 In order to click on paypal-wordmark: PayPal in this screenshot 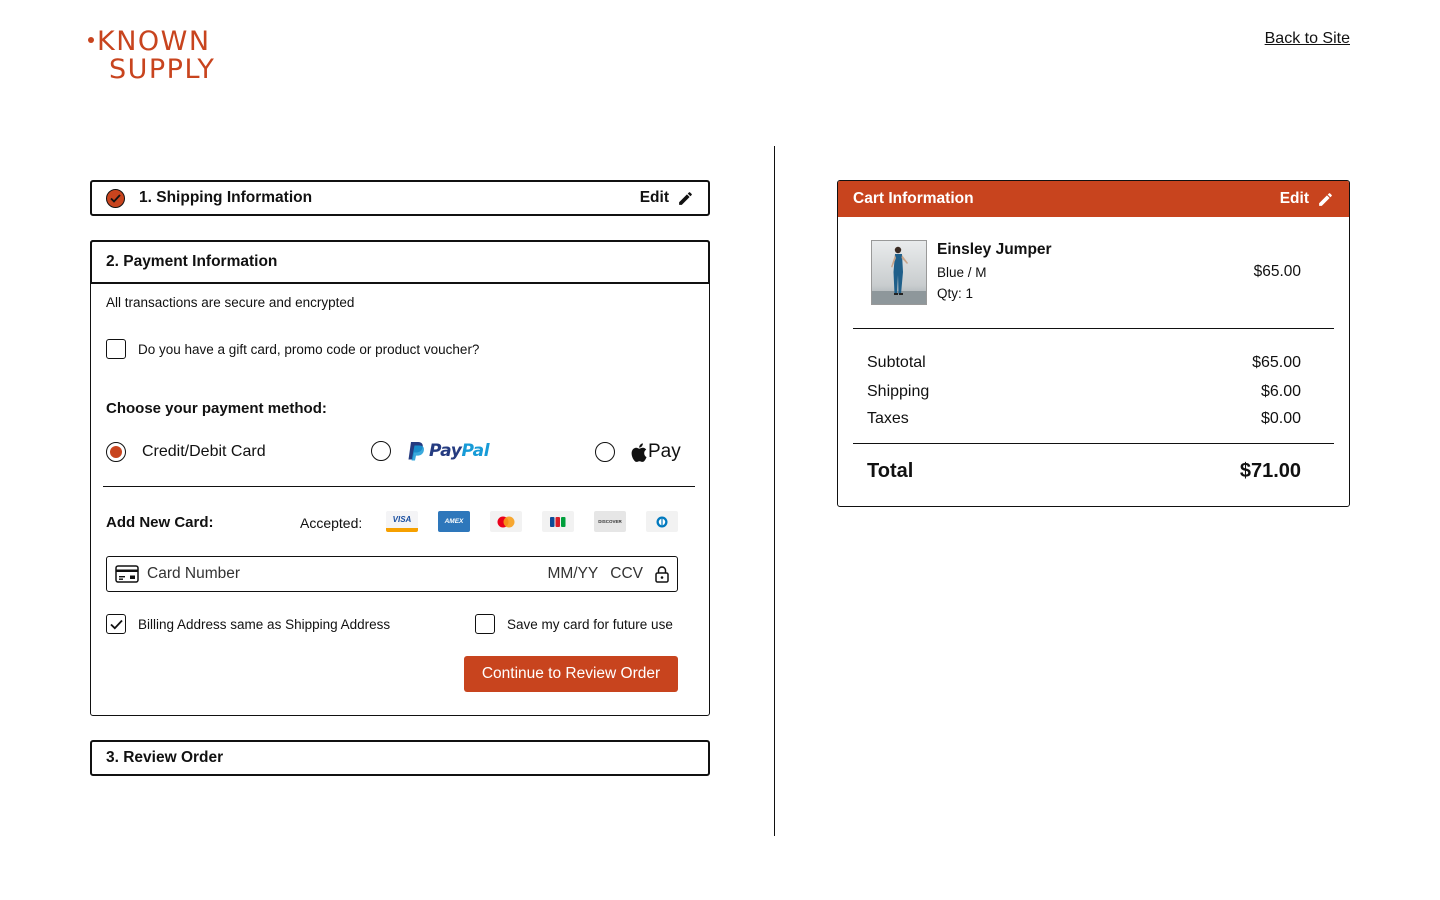, I will do `click(459, 451)`.